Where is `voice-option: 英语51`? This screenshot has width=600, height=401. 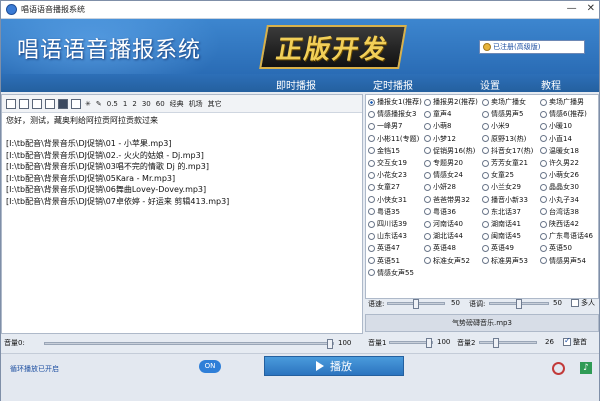 voice-option: 英语51 is located at coordinates (384, 261).